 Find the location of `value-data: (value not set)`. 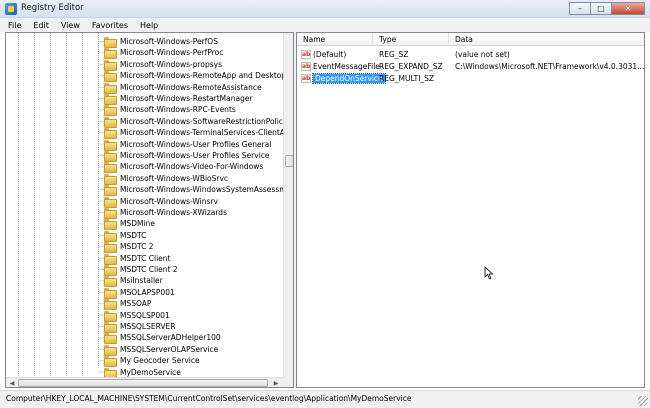

value-data: (value not set) is located at coordinates (482, 54).